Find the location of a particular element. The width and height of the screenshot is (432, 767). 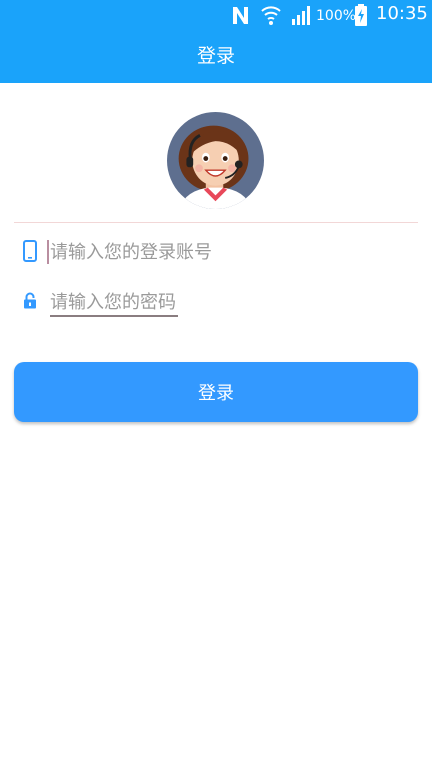

avatar is located at coordinates (215, 160).